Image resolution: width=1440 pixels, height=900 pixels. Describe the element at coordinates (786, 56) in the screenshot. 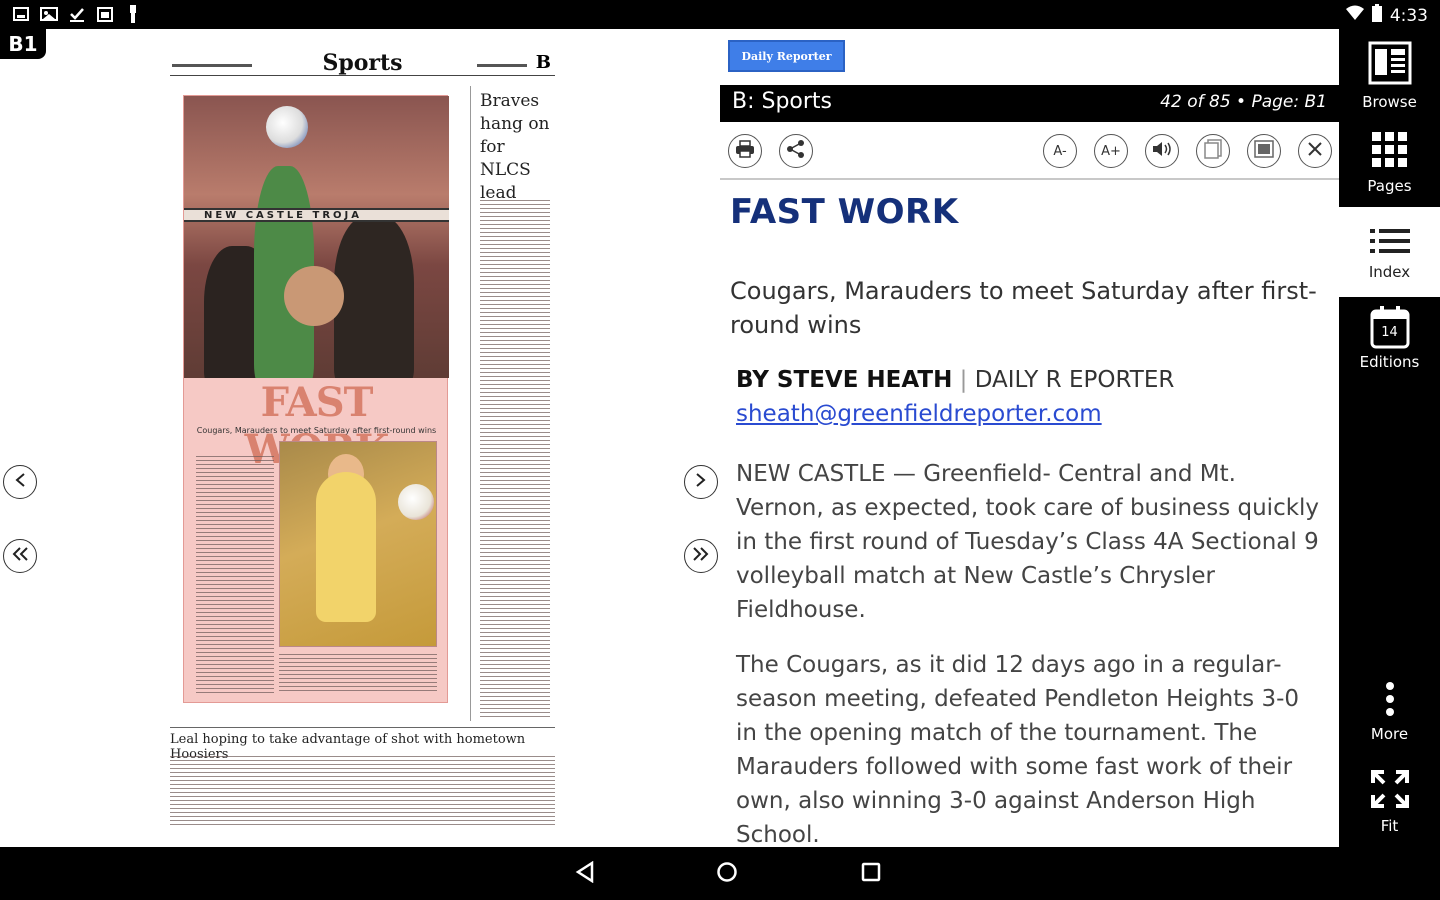

I see `brand-logo: Daily Reporter` at that location.